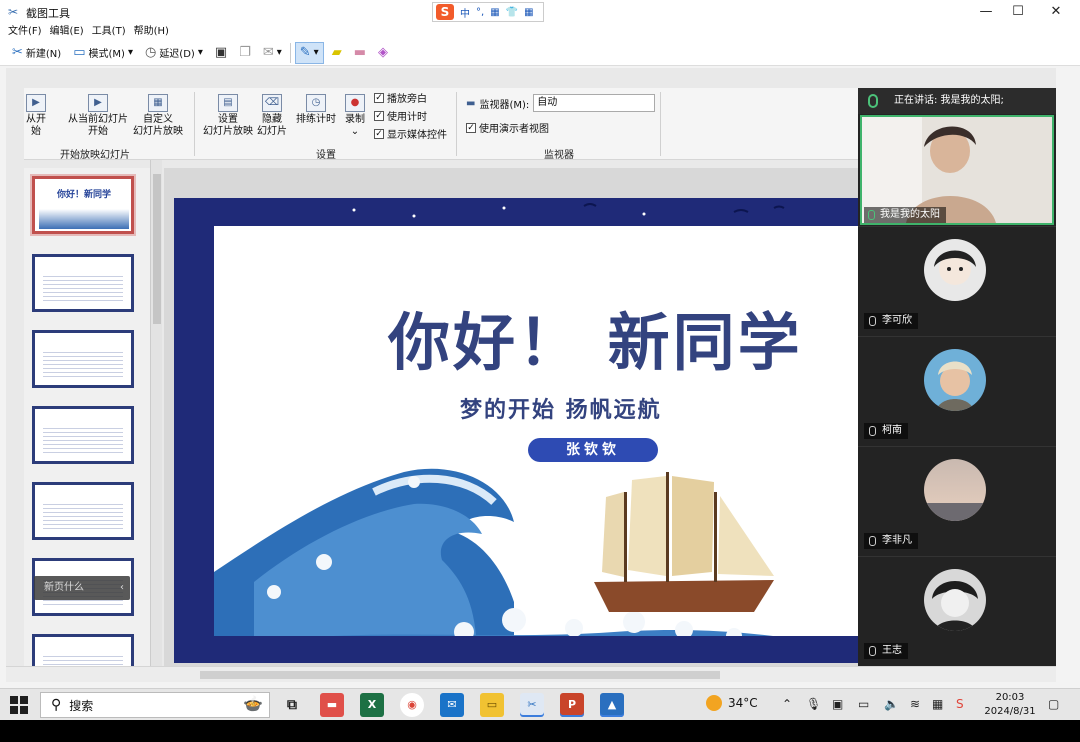 This screenshot has width=1080, height=742. What do you see at coordinates (986, 12) in the screenshot?
I see `minimize-button: —` at bounding box center [986, 12].